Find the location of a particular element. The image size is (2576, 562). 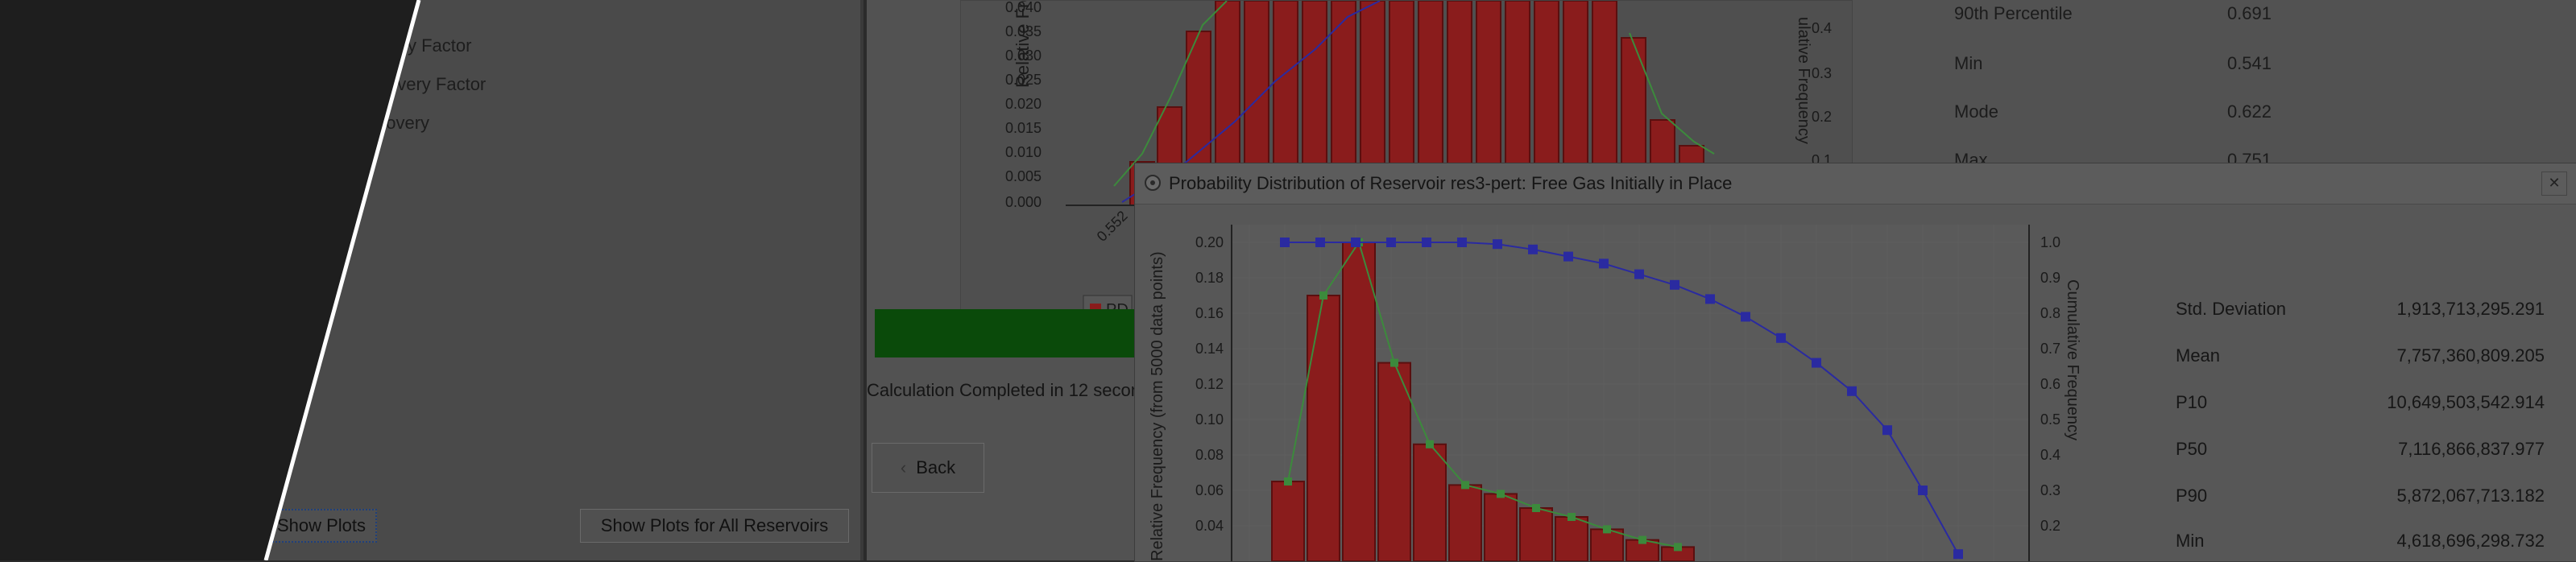

stat-value: 5,872,067,713.182 is located at coordinates (2470, 496).